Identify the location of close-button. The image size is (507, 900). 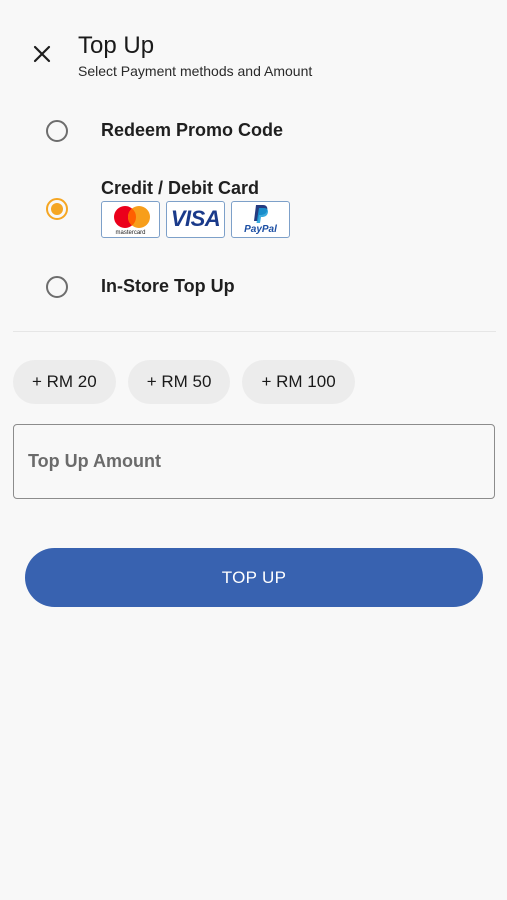
(42, 54).